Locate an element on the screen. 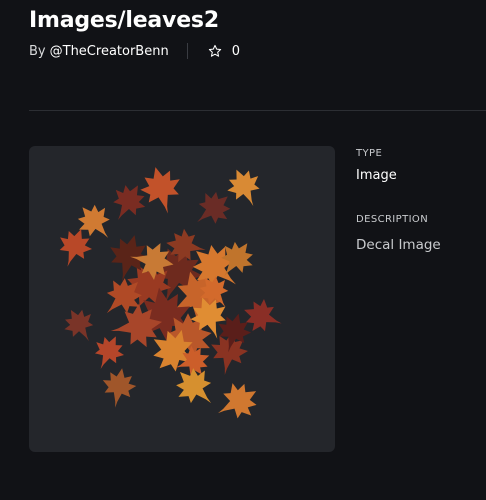 Image resolution: width=486 pixels, height=500 pixels. by-prefix: By is located at coordinates (37, 51).